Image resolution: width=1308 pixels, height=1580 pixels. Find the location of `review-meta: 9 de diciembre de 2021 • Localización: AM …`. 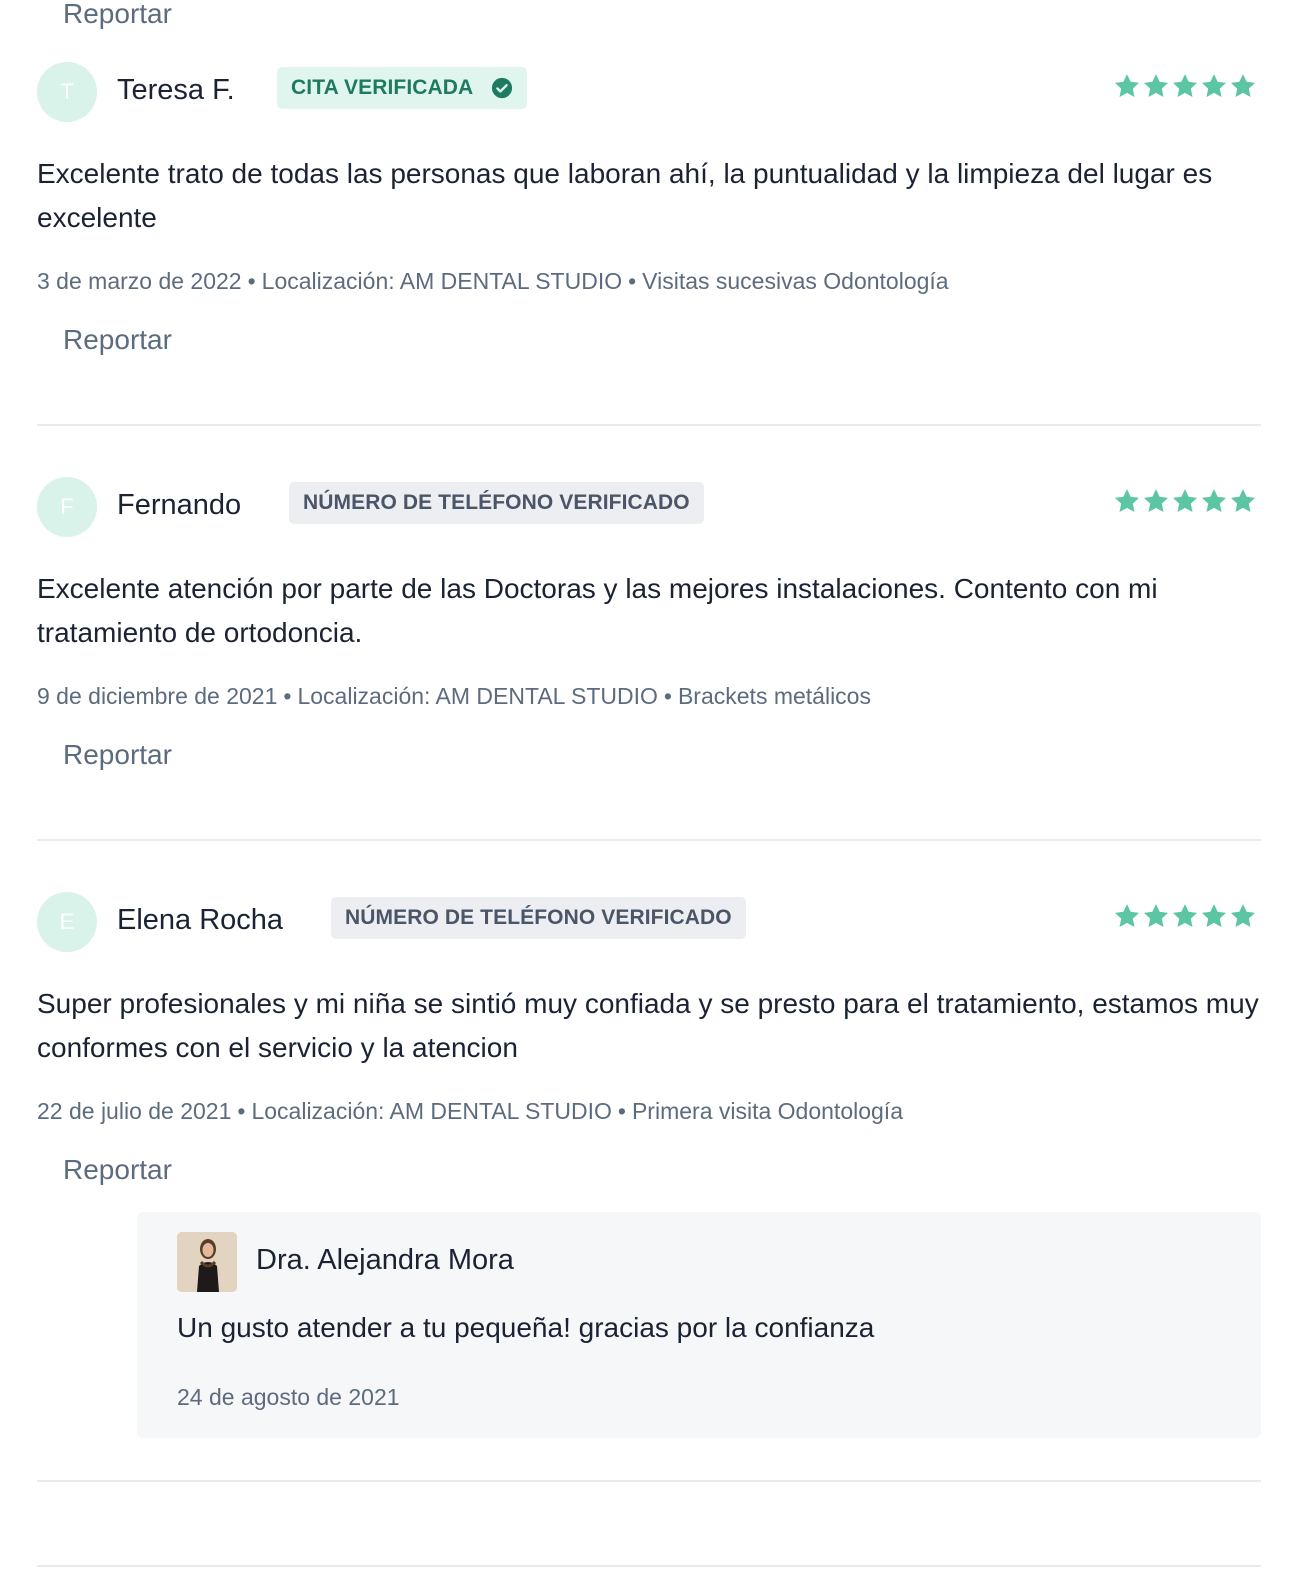

review-meta: 9 de diciembre de 2021 • Localización: AM … is located at coordinates (454, 696).